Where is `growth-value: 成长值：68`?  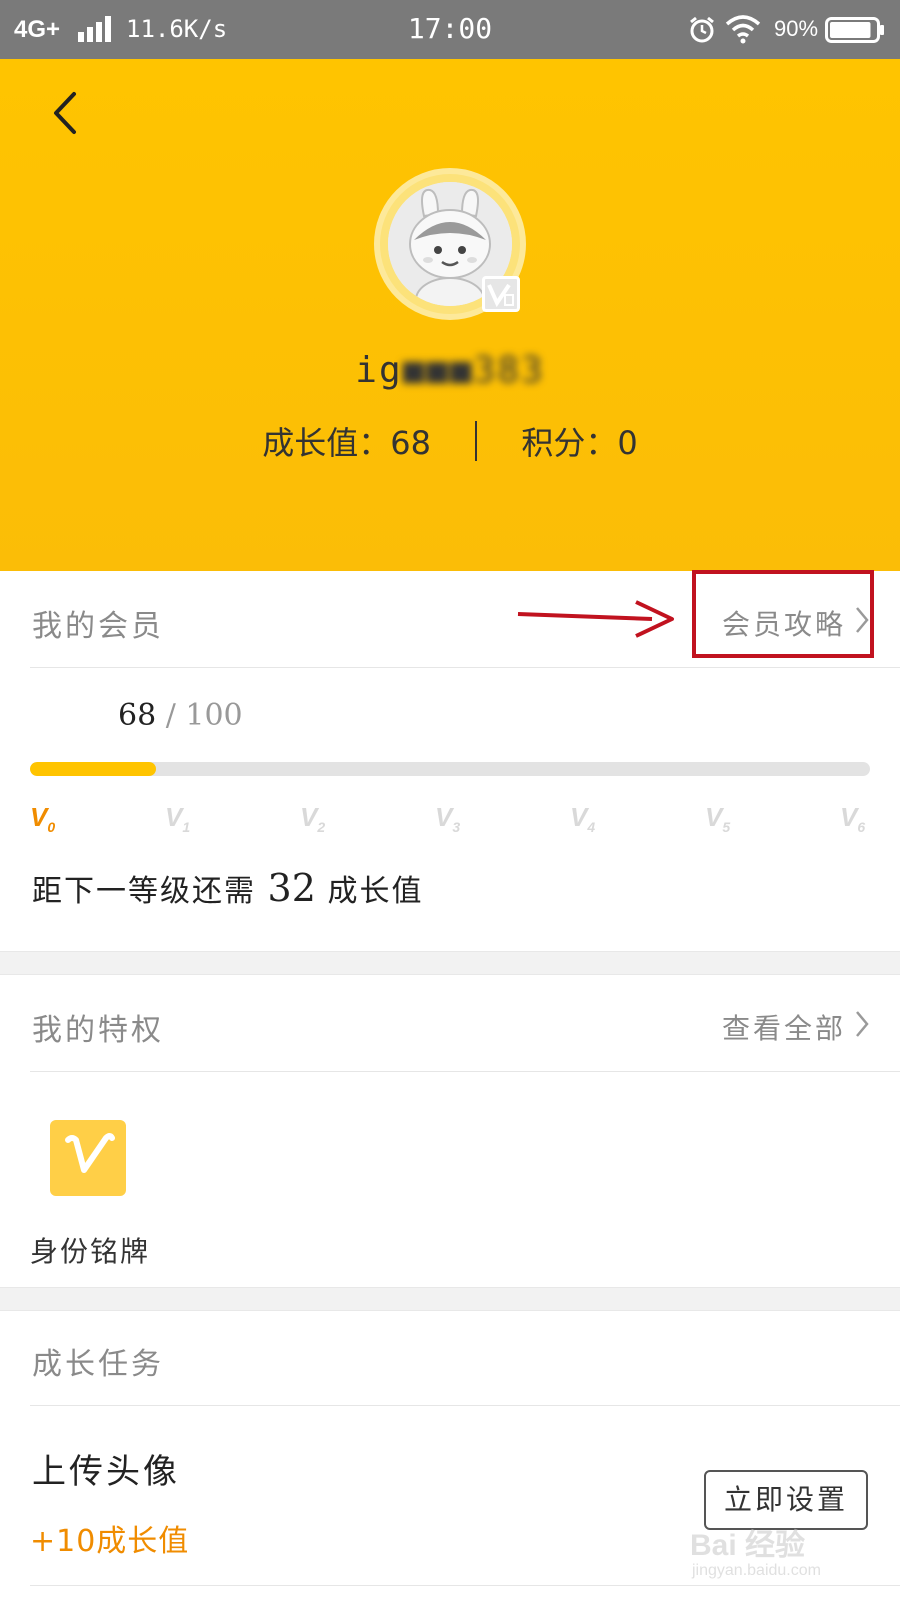
growth-value: 成长值：68 is located at coordinates (346, 441).